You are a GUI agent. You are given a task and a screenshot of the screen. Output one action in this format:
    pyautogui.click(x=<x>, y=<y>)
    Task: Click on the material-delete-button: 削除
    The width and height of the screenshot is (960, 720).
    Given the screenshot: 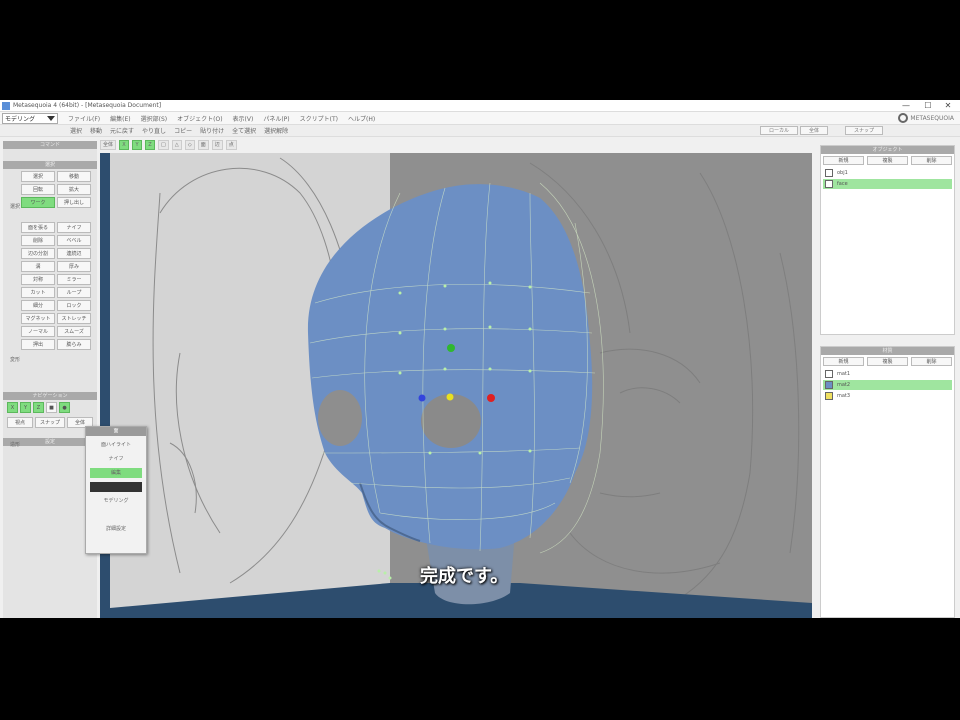 What is the action you would take?
    pyautogui.click(x=931, y=361)
    